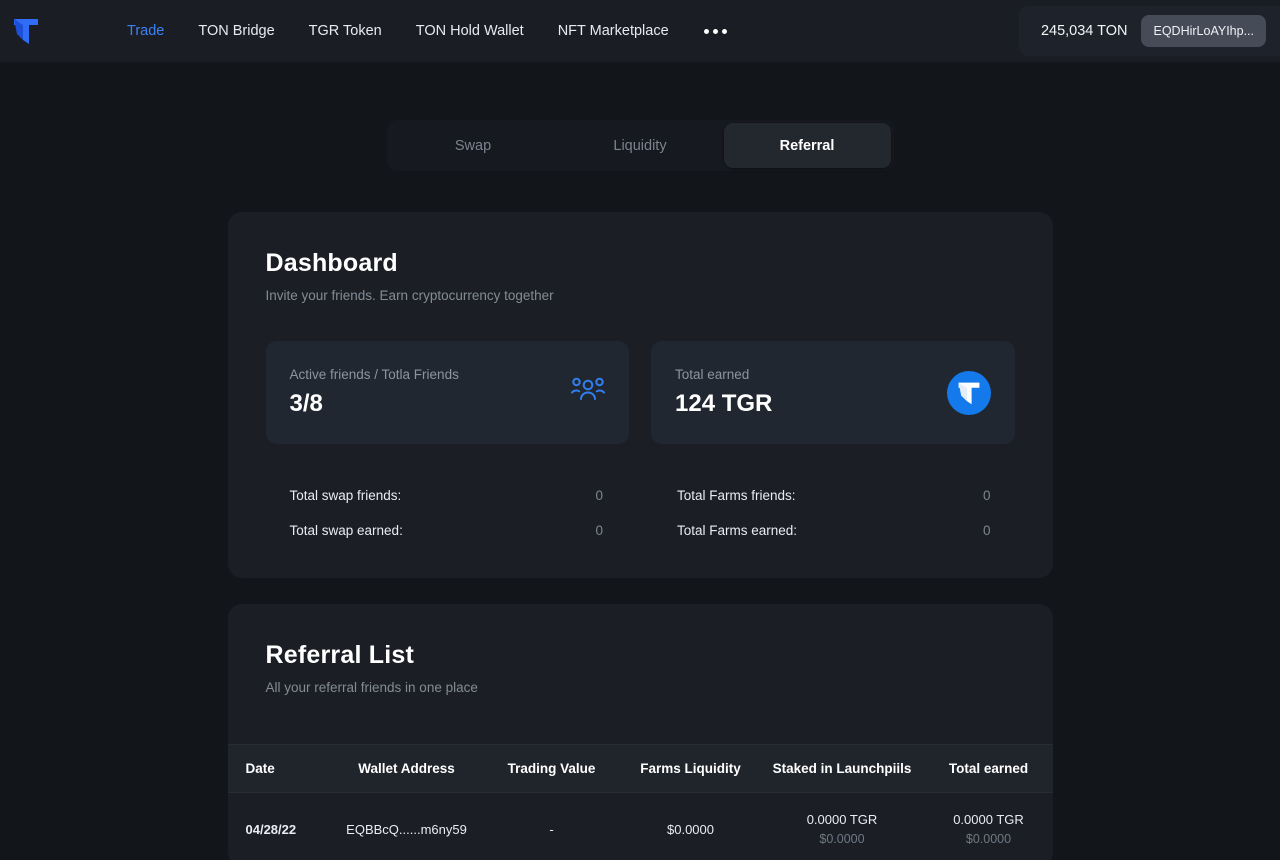 Image resolution: width=1280 pixels, height=860 pixels. What do you see at coordinates (552, 769) in the screenshot?
I see `column-header-trading-value: Trading Value` at bounding box center [552, 769].